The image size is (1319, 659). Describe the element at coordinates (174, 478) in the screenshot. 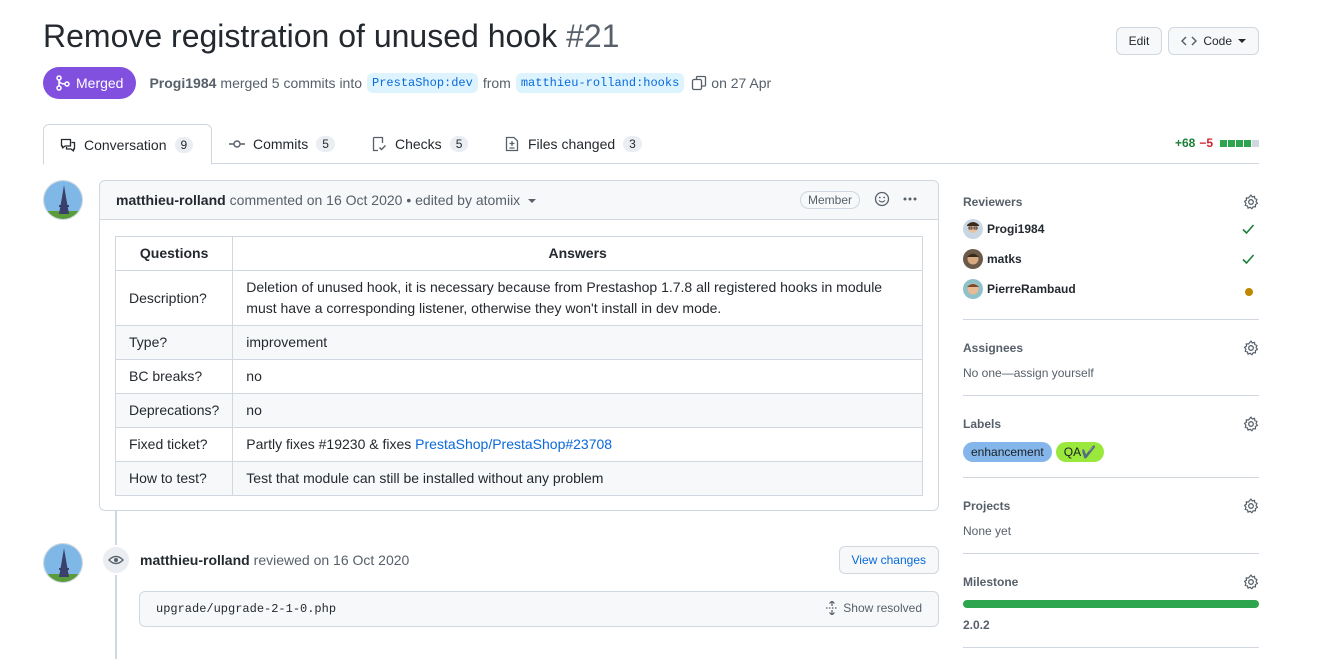

I see `question-cell: How to test?` at that location.